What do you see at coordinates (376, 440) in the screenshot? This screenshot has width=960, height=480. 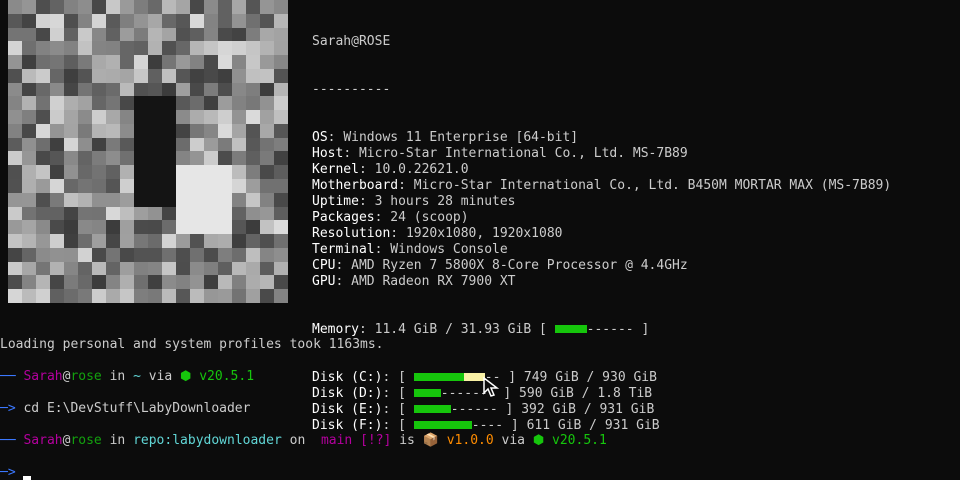 I see `git-status: [!?]` at bounding box center [376, 440].